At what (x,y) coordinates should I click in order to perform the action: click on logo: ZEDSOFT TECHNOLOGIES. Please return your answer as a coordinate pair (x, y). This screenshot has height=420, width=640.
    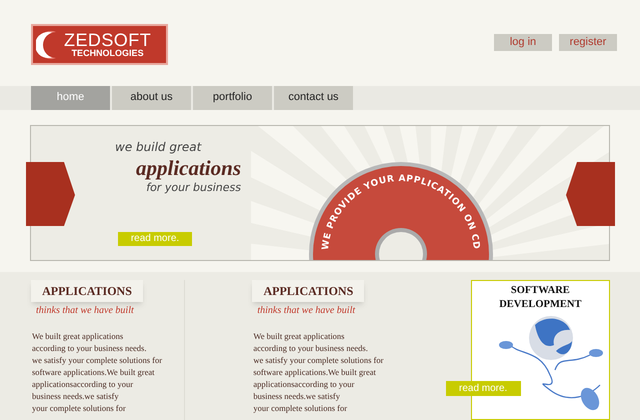
    Looking at the image, I should click on (99, 44).